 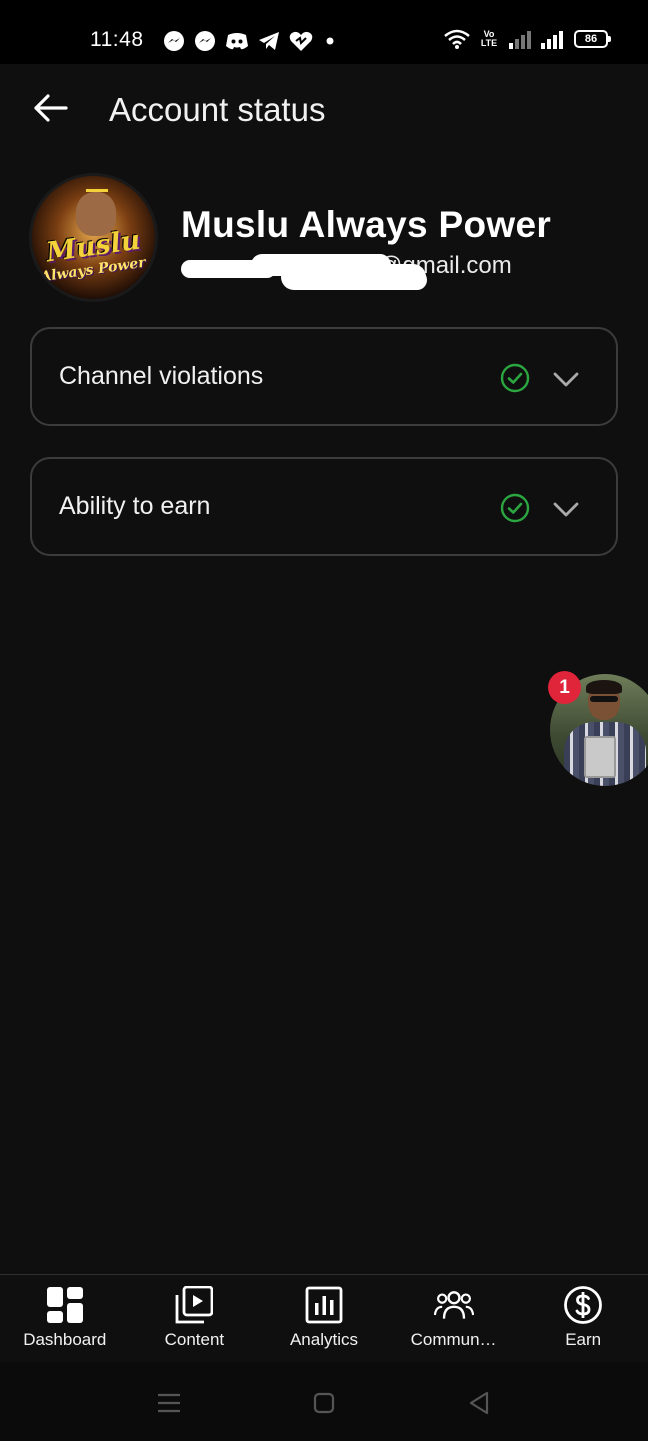 I want to click on nav-content: Content, so click(x=195, y=1318).